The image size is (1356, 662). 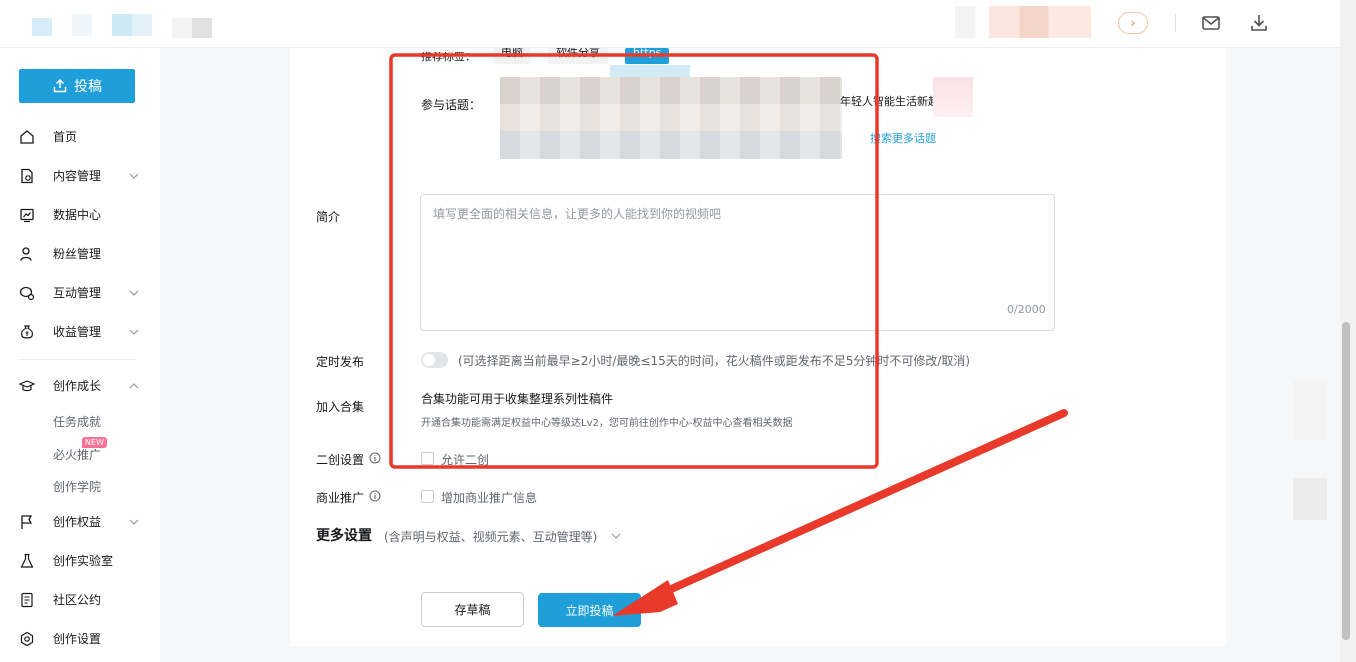 I want to click on site-logo, so click(x=42, y=27).